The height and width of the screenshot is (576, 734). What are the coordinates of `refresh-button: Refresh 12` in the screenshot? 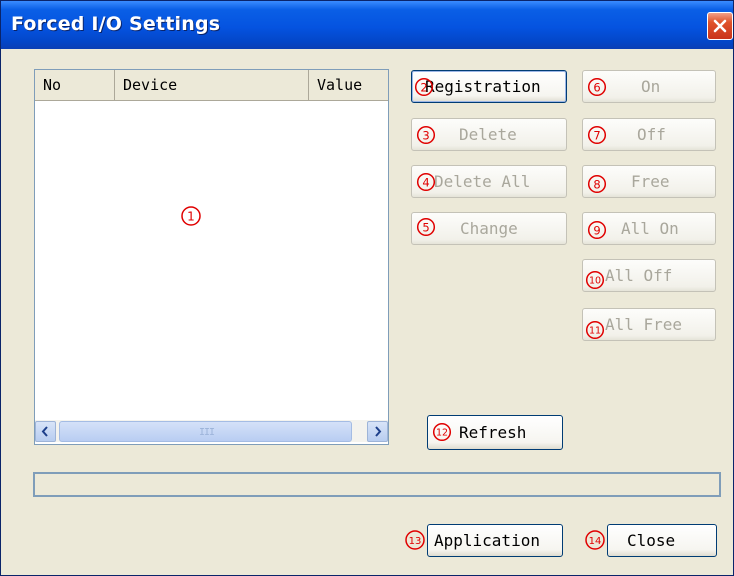 It's located at (495, 432).